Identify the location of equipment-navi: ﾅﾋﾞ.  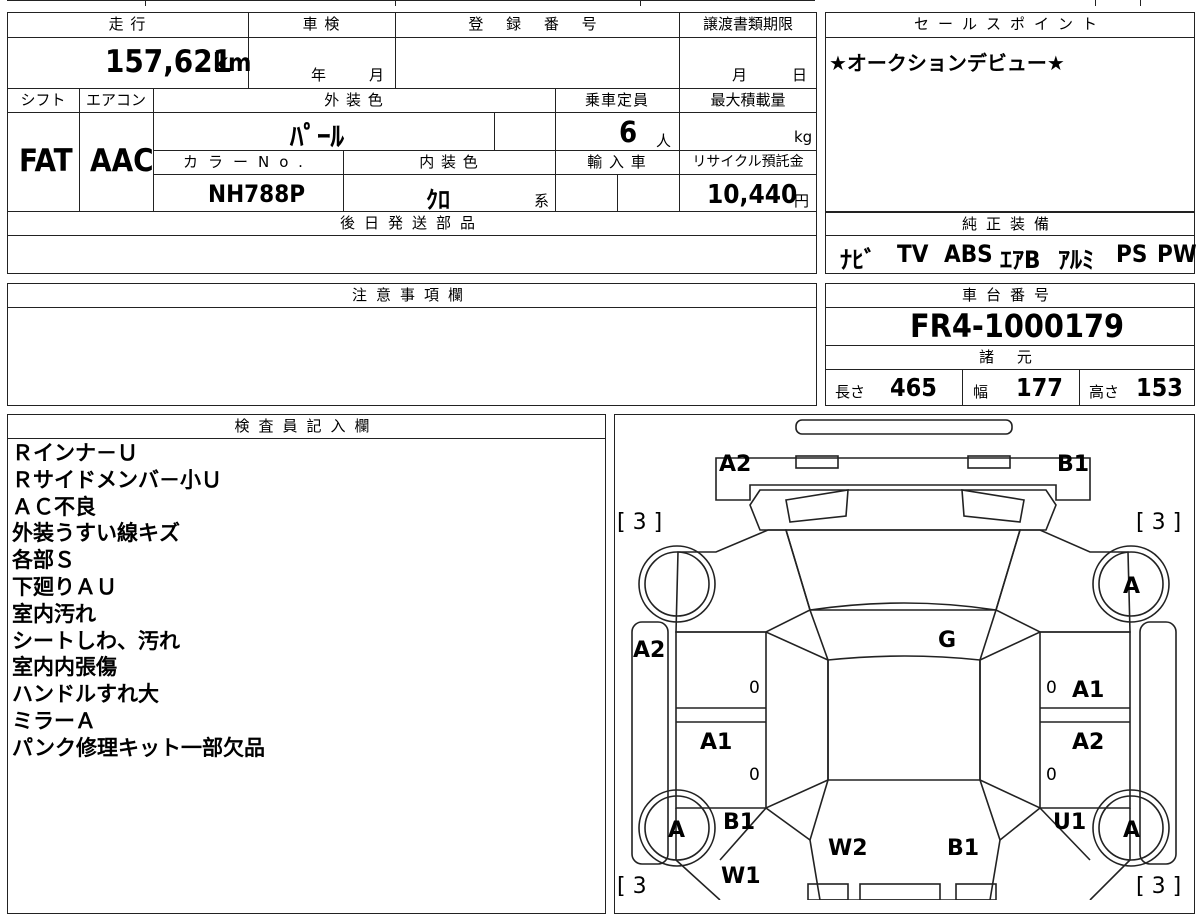
(858, 260).